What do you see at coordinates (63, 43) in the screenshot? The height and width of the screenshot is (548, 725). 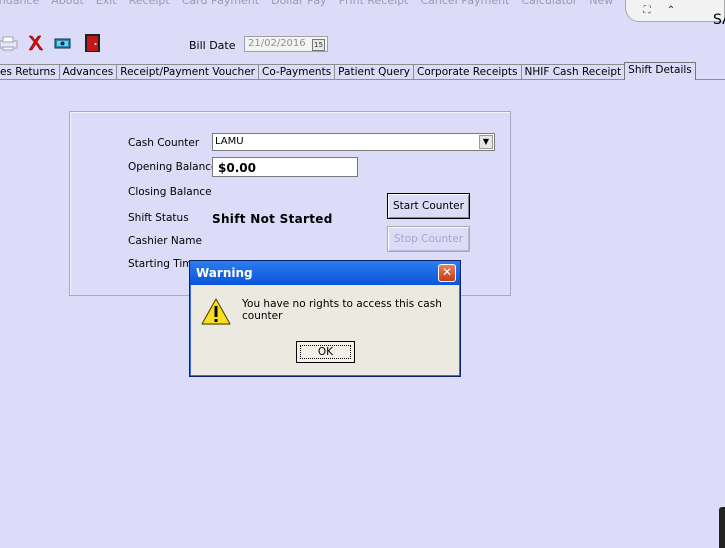 I see `money-icon` at bounding box center [63, 43].